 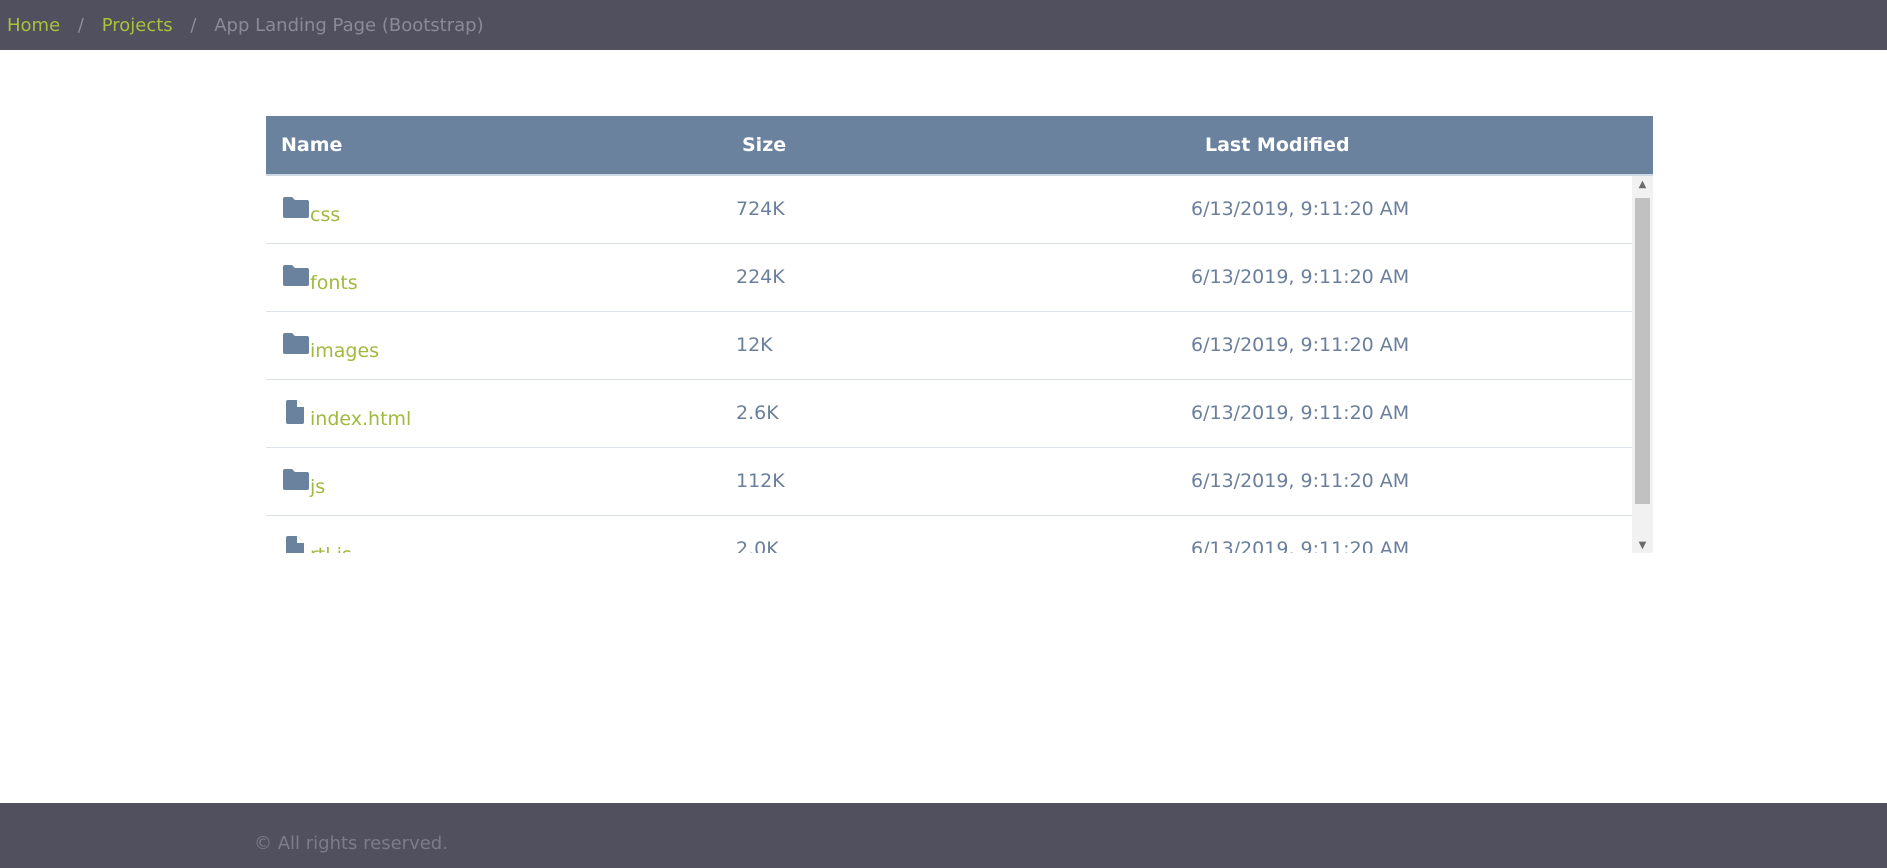 What do you see at coordinates (764, 145) in the screenshot?
I see `column-header-size: Size` at bounding box center [764, 145].